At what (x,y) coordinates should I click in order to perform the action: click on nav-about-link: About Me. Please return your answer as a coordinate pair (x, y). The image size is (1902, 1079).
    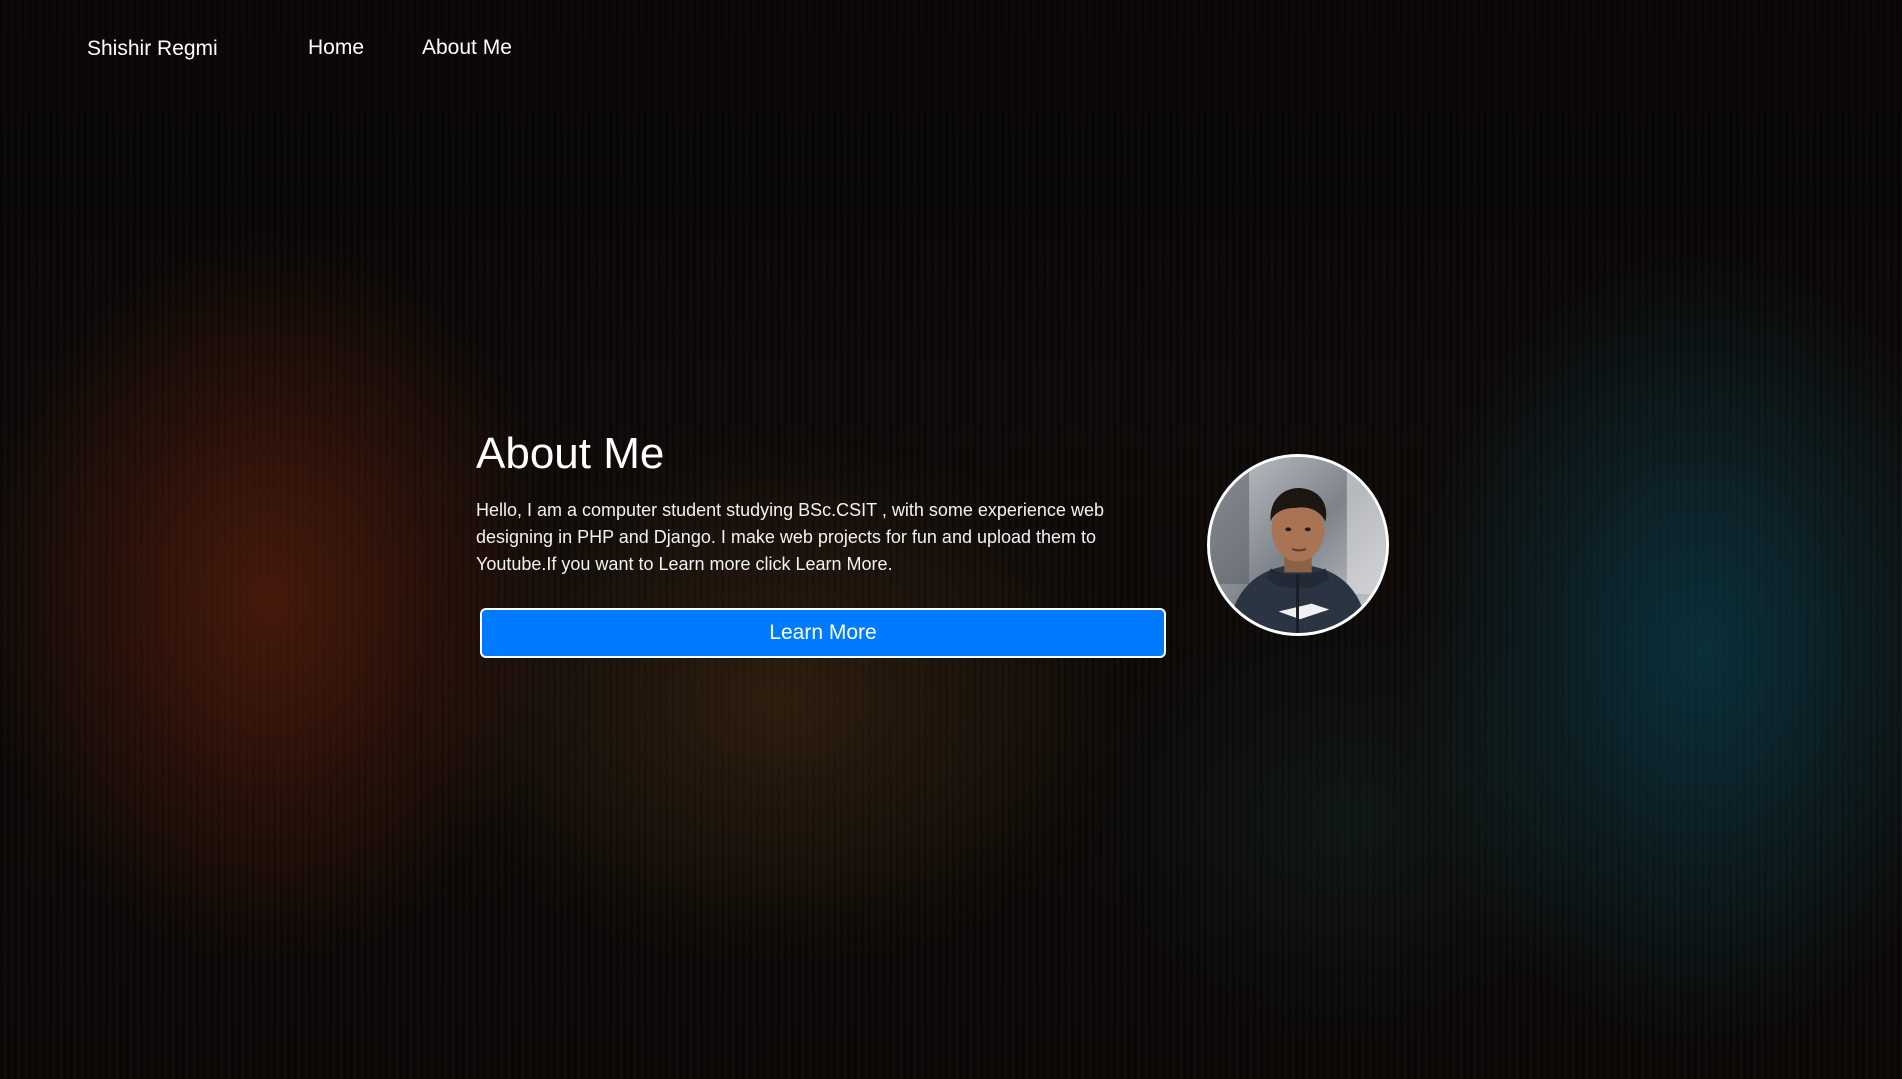
    Looking at the image, I should click on (467, 48).